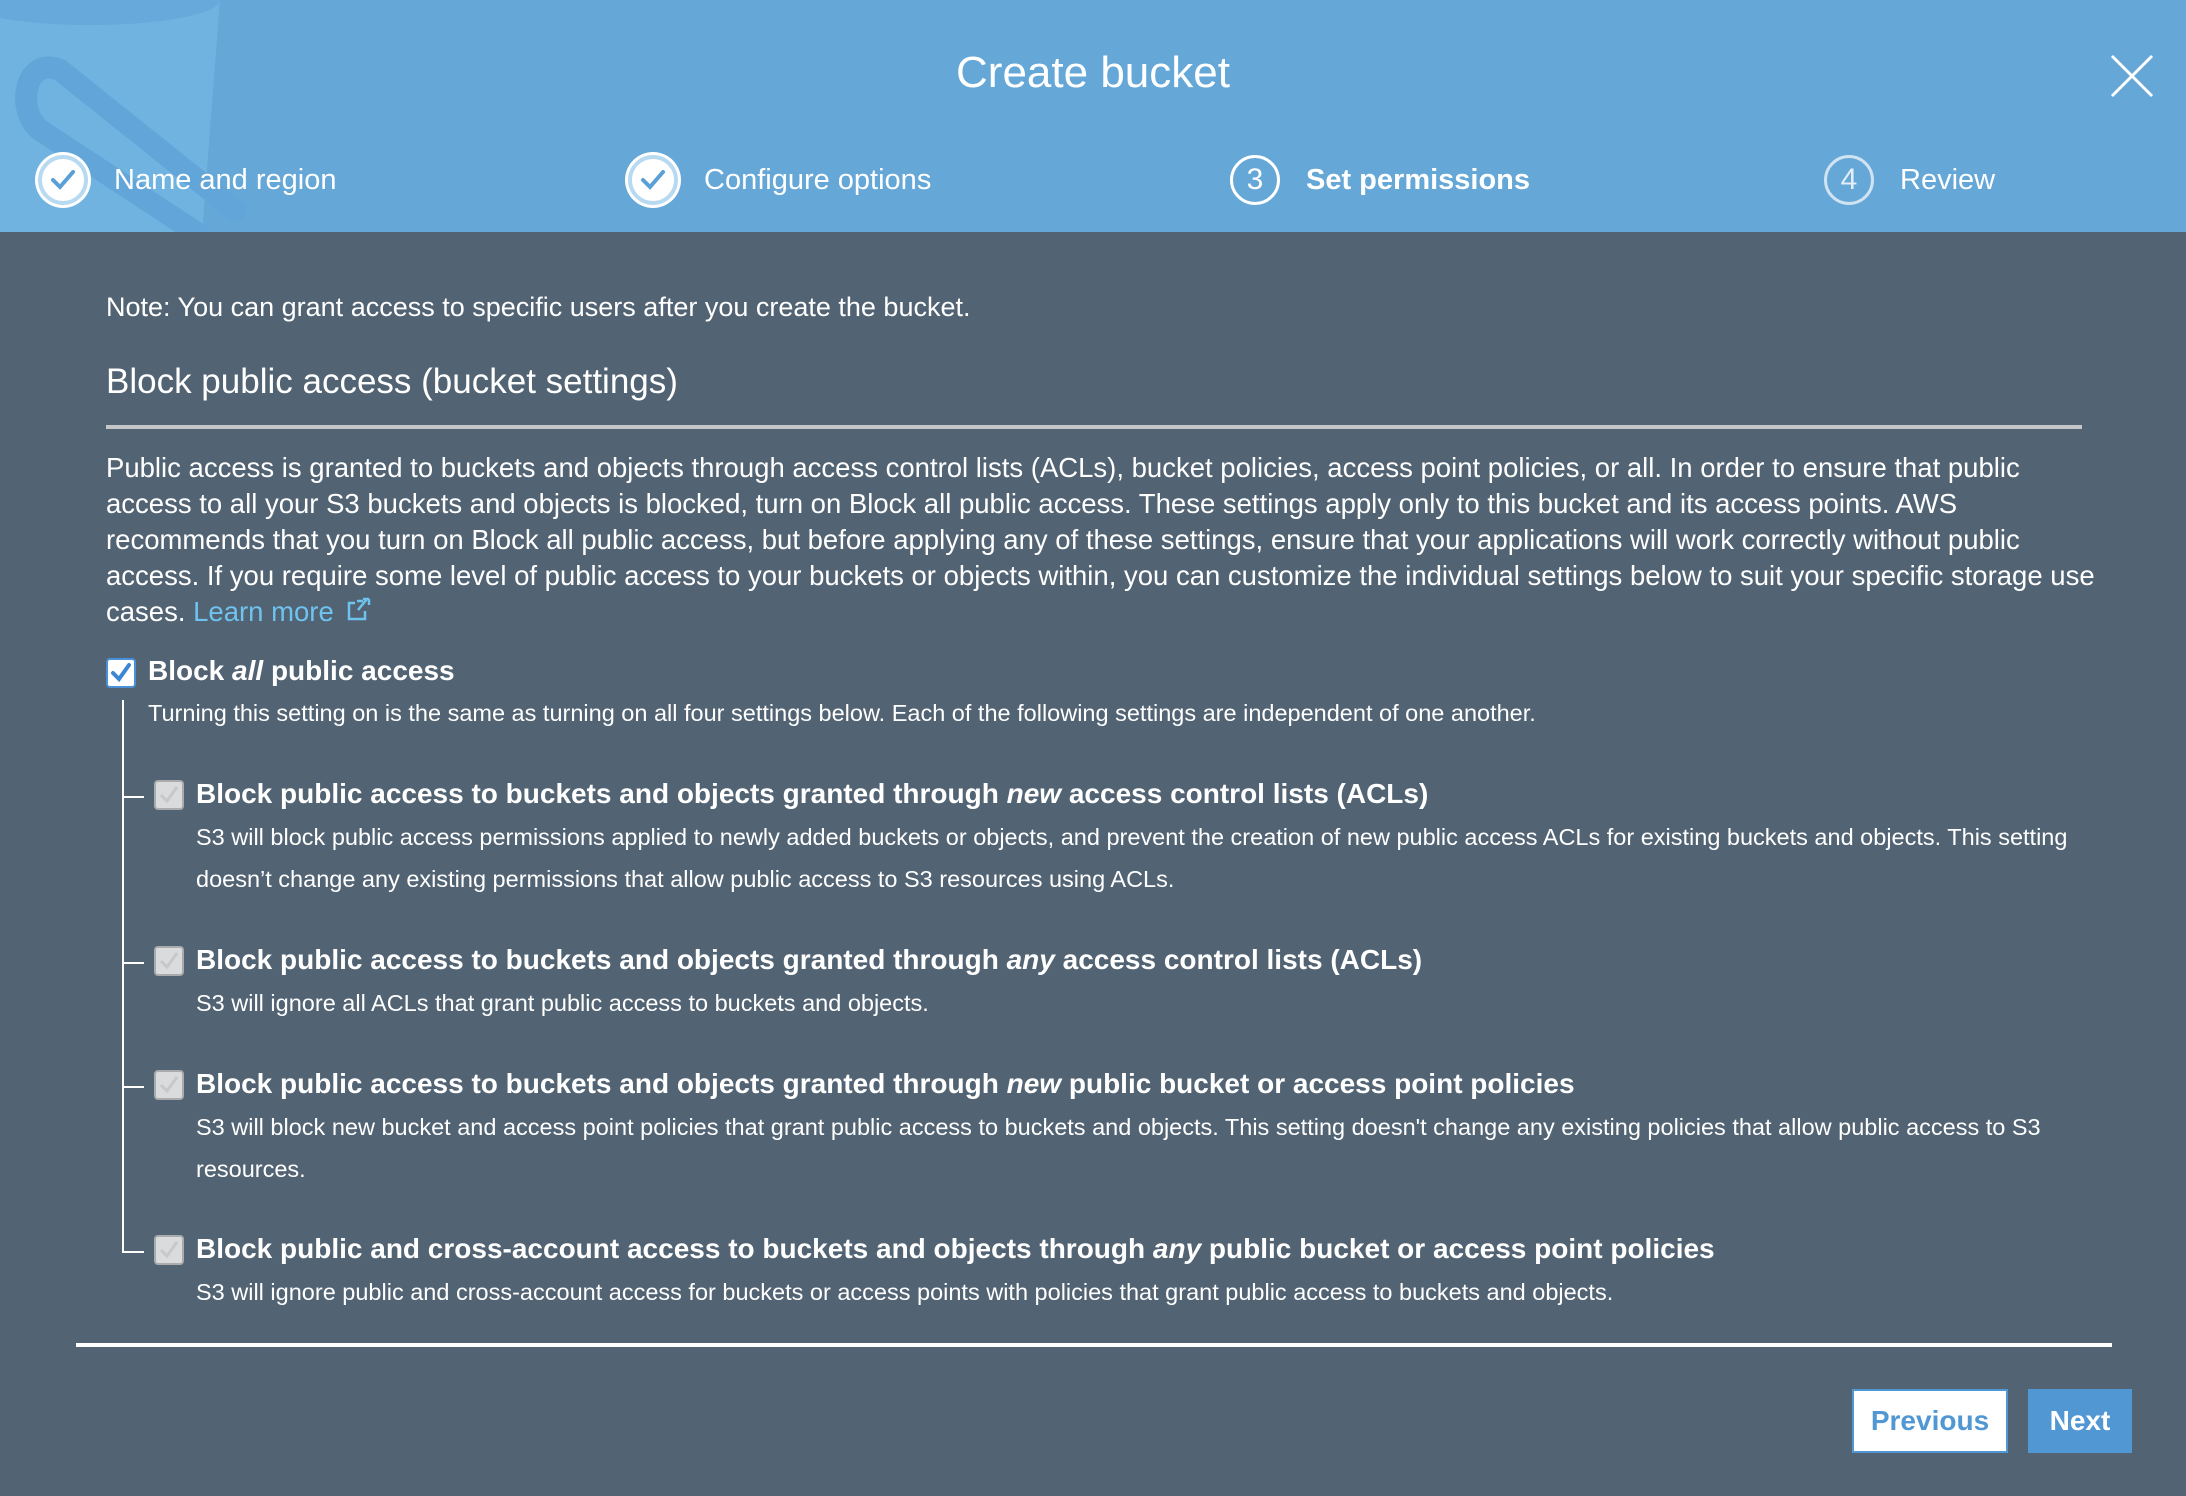  What do you see at coordinates (818, 179) in the screenshot?
I see `step-label: Configure options` at bounding box center [818, 179].